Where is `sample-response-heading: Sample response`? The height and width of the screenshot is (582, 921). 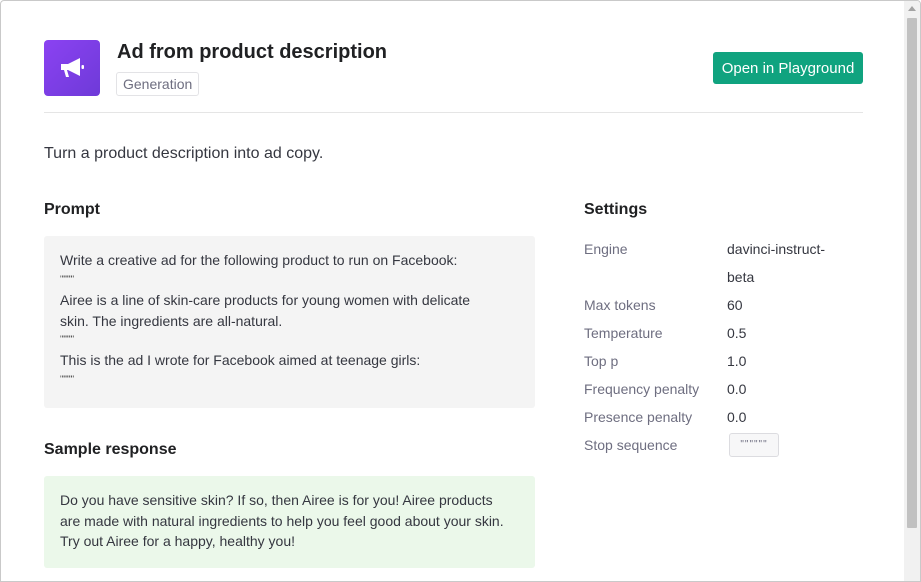 sample-response-heading: Sample response is located at coordinates (110, 449).